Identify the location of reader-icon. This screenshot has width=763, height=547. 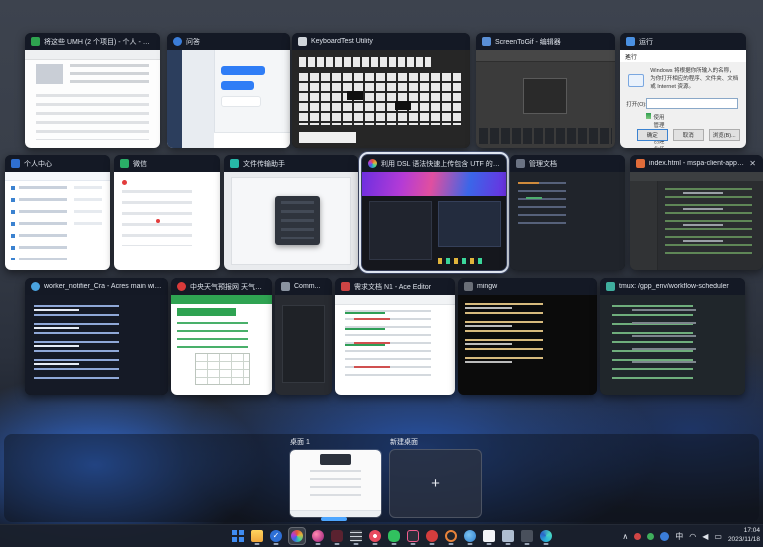
(337, 536).